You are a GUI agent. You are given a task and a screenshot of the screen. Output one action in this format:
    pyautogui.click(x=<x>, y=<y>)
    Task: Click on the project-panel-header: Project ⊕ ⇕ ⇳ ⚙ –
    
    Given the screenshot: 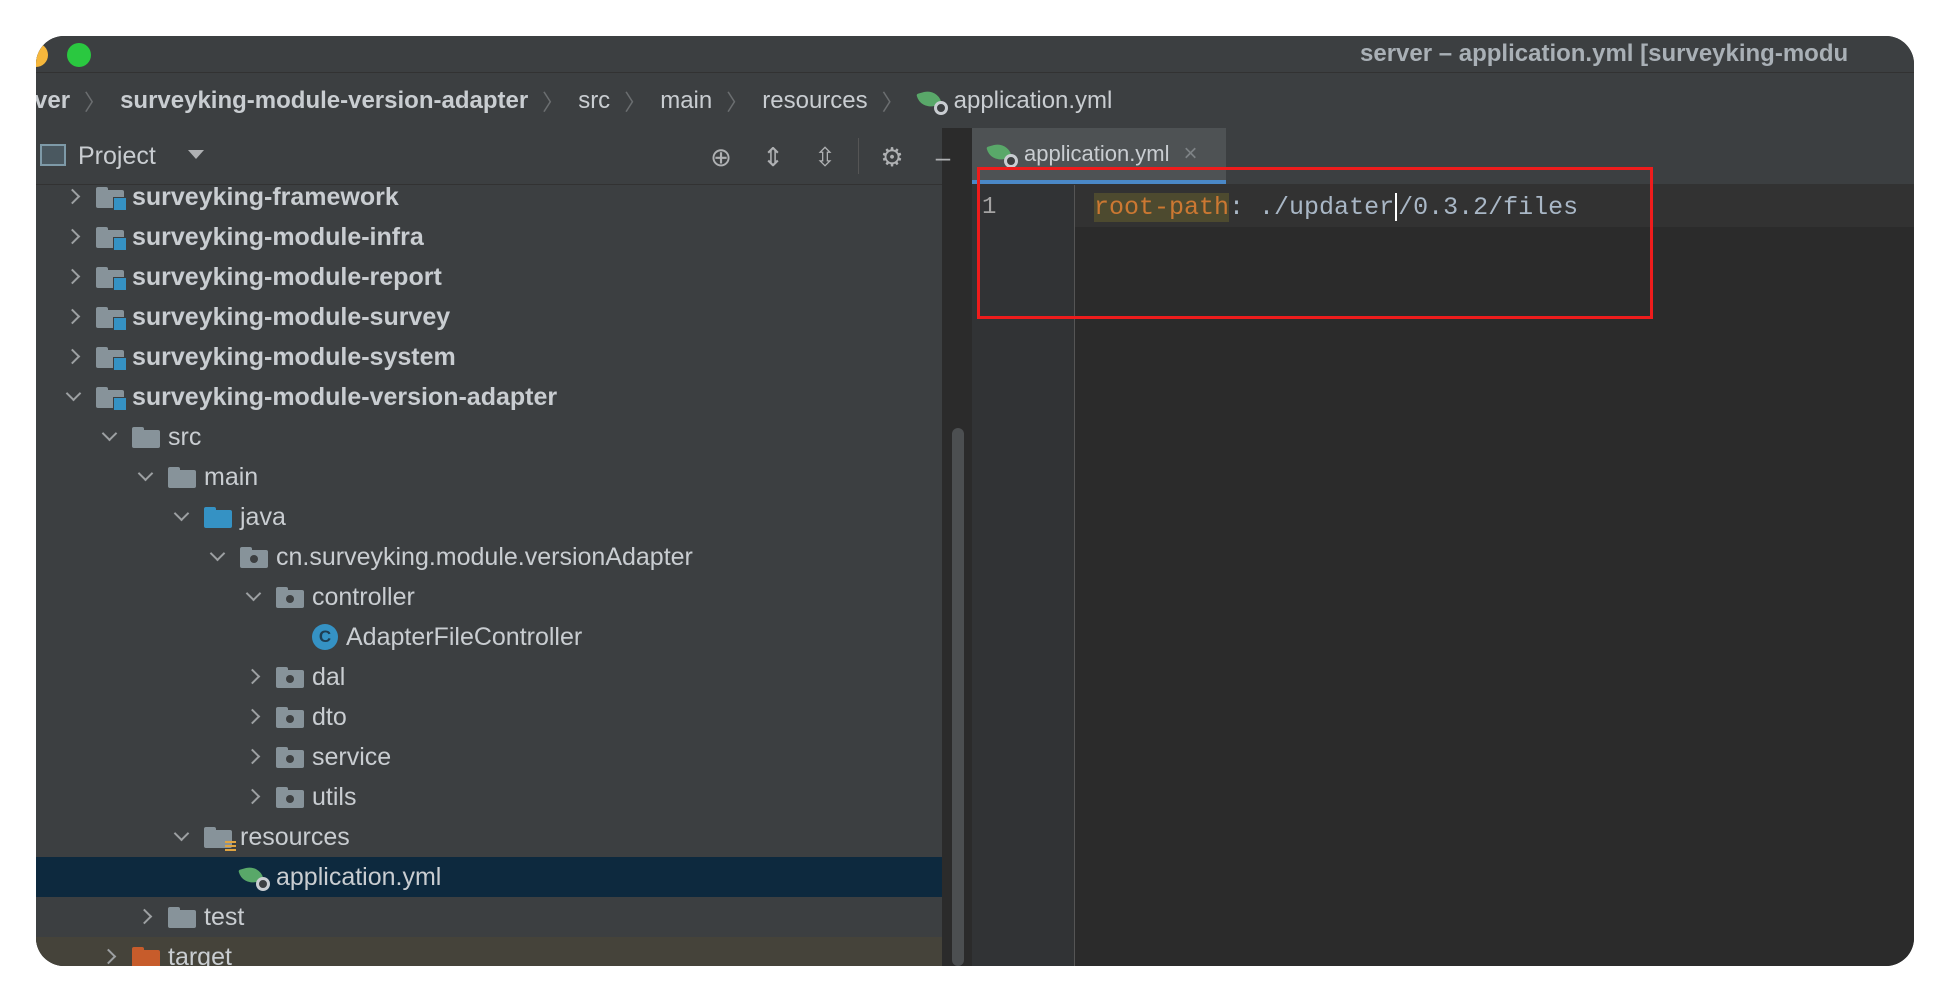 What is the action you would take?
    pyautogui.click(x=493, y=156)
    